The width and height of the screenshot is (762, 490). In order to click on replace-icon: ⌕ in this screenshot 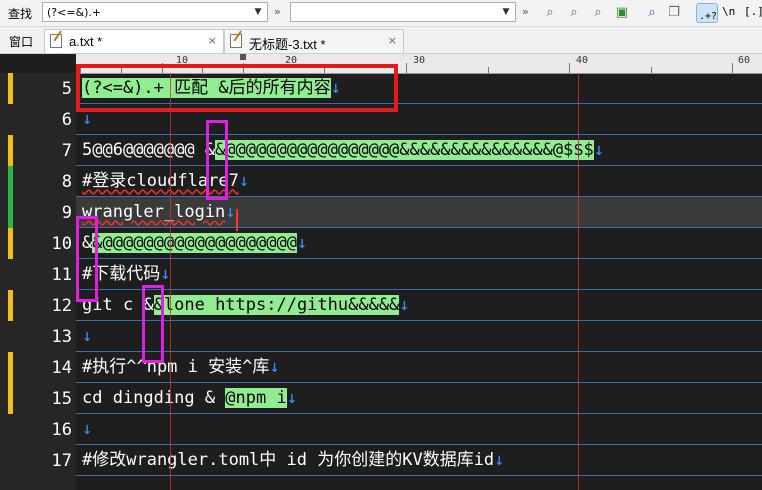, I will do `click(598, 13)`.